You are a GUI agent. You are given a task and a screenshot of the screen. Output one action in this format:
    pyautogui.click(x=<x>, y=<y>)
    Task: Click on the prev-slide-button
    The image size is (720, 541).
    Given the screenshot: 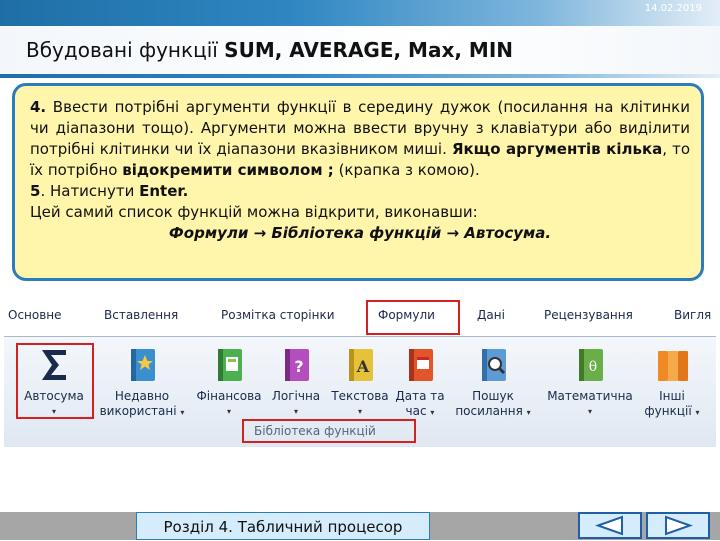 What is the action you would take?
    pyautogui.click(x=610, y=525)
    